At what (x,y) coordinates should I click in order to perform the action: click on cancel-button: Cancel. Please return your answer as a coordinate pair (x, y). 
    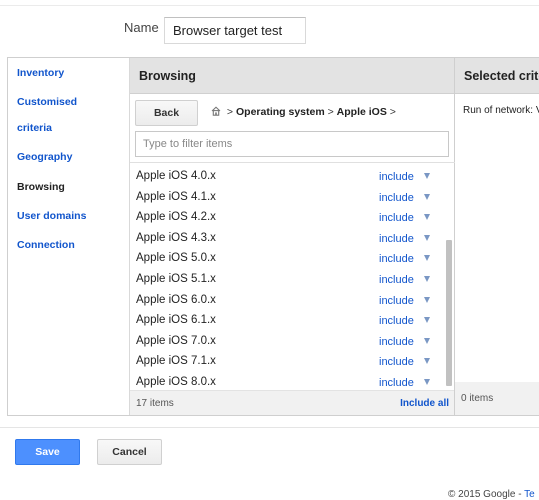
    Looking at the image, I should click on (129, 452).